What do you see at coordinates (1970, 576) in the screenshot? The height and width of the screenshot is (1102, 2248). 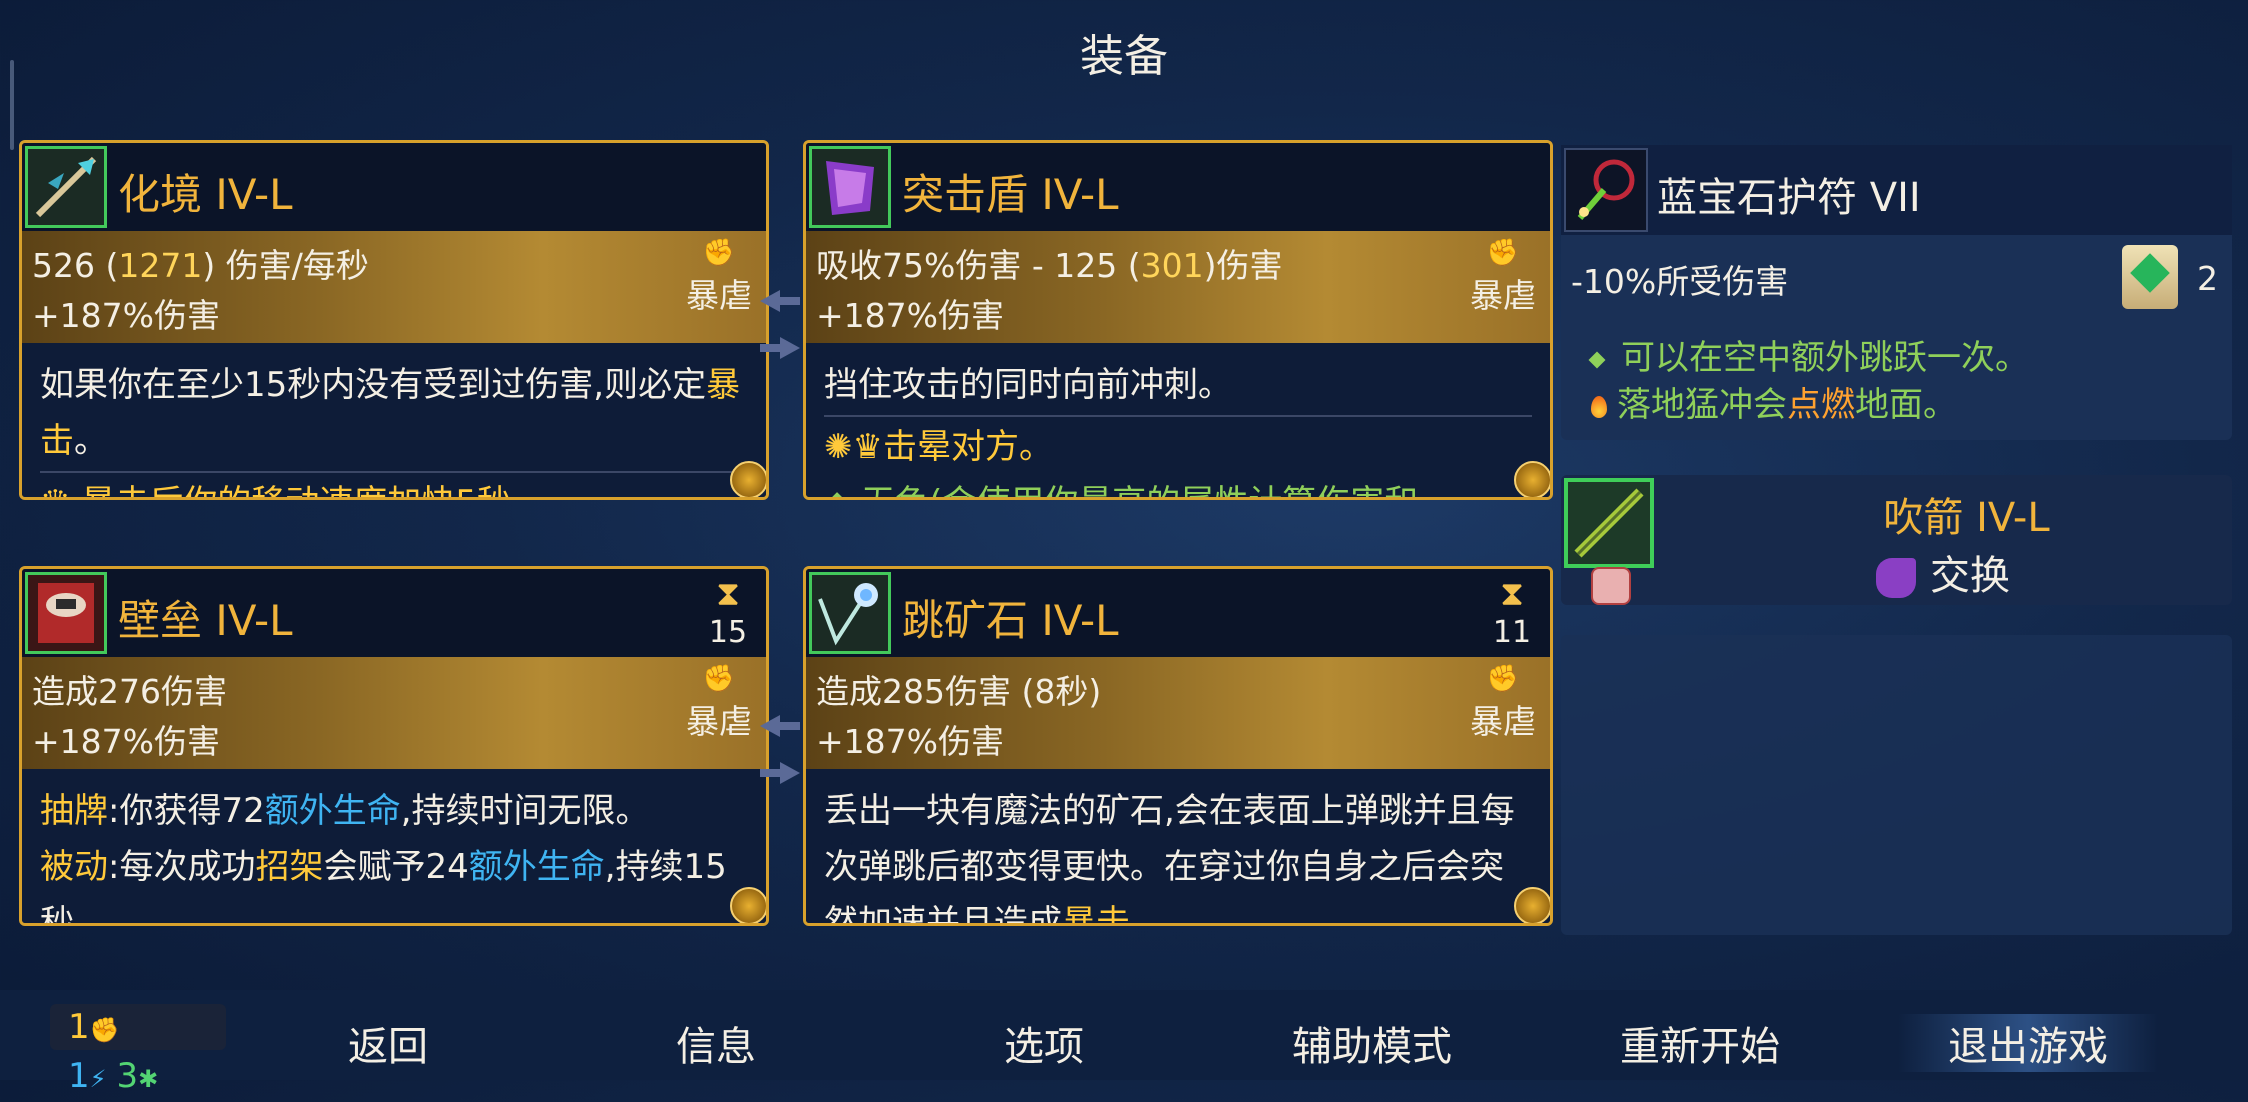 I see `swap-label: 交换` at bounding box center [1970, 576].